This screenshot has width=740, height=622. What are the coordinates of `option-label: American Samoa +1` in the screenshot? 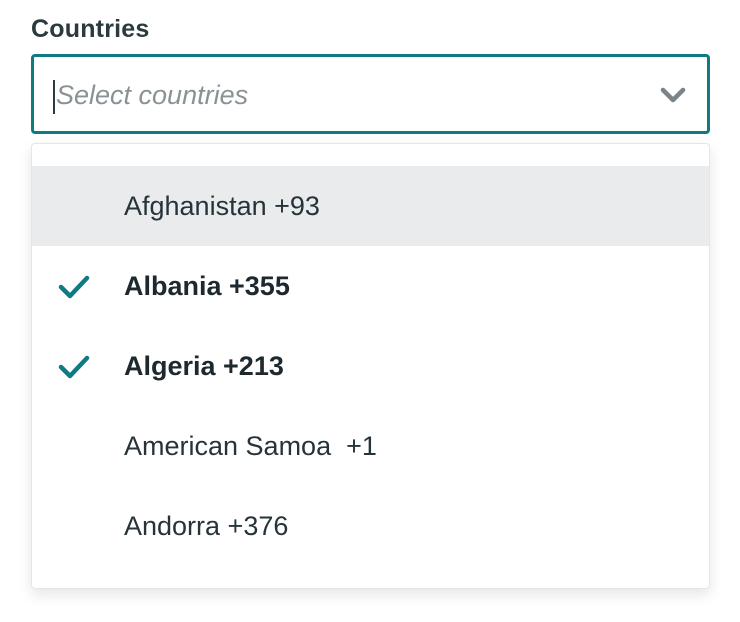 It's located at (250, 446).